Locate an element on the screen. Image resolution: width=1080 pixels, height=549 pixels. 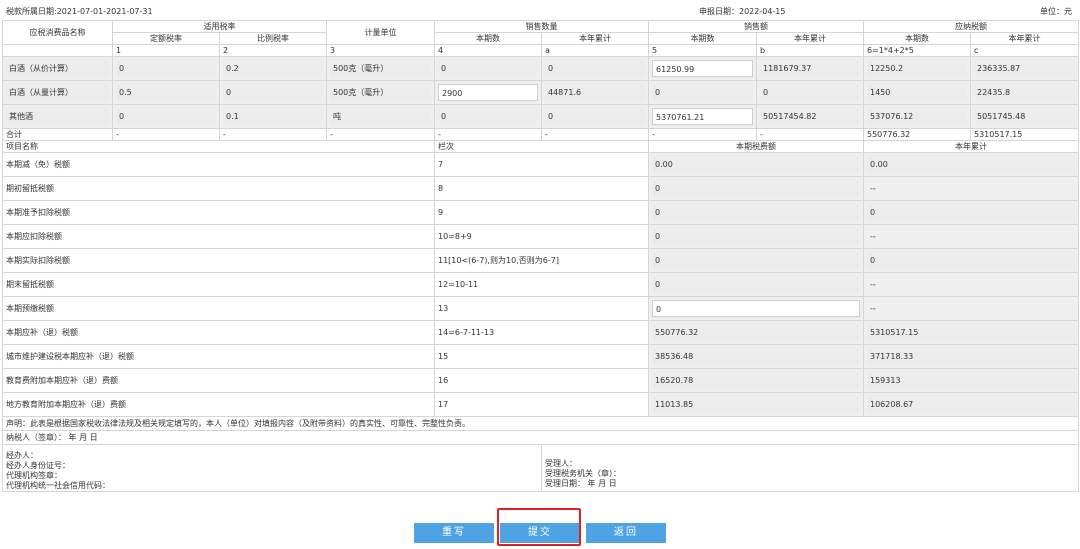
total-label: 合计 is located at coordinates (57, 134).